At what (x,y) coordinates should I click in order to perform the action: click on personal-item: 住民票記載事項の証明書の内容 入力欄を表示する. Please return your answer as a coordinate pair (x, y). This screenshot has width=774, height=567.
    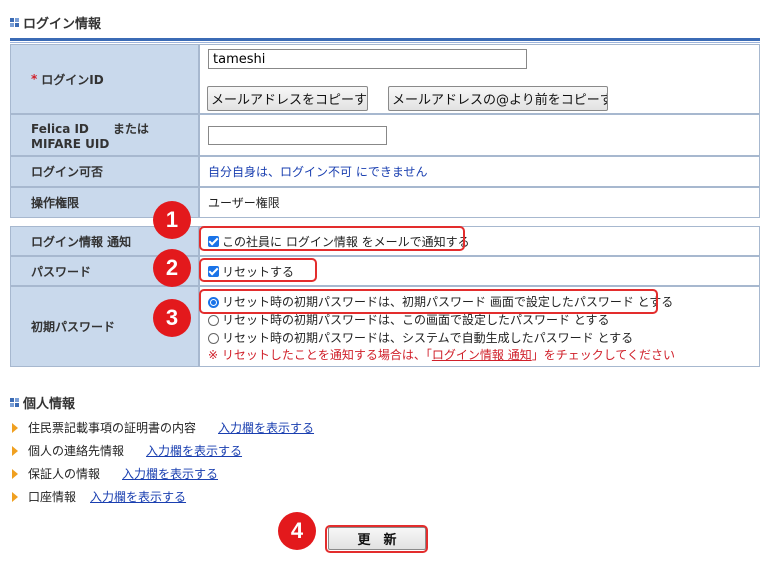
    Looking at the image, I should click on (163, 427).